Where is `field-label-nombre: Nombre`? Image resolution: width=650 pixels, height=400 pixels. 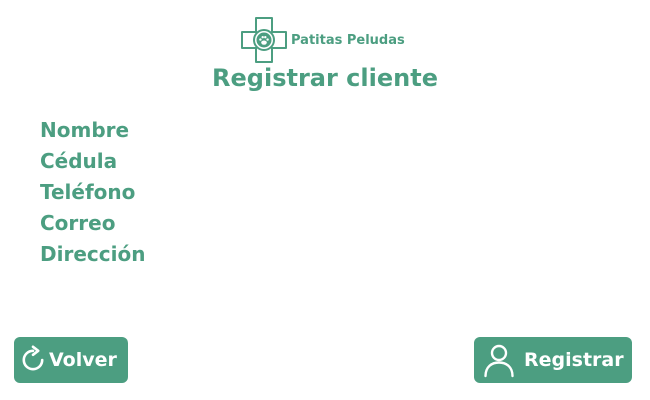 field-label-nombre: Nombre is located at coordinates (85, 130).